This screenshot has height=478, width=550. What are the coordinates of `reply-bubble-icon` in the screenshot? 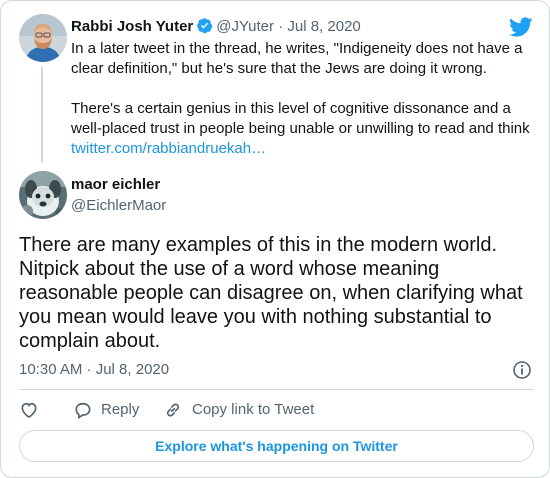 It's located at (83, 411).